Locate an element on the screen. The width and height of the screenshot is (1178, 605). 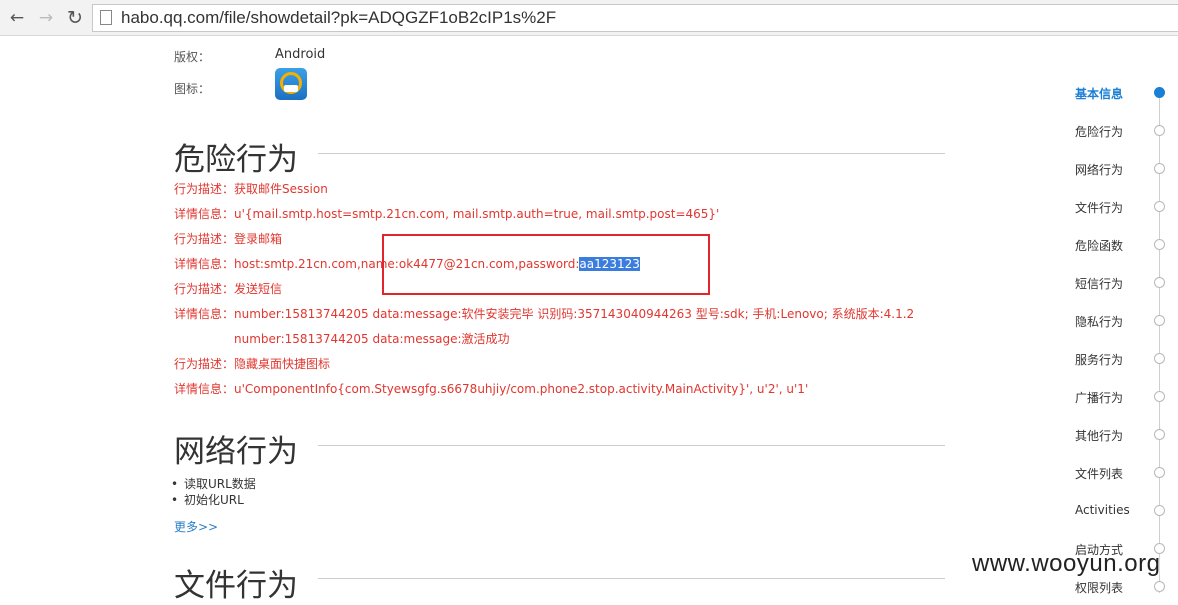
network-section-title: 网络行为 is located at coordinates (236, 452).